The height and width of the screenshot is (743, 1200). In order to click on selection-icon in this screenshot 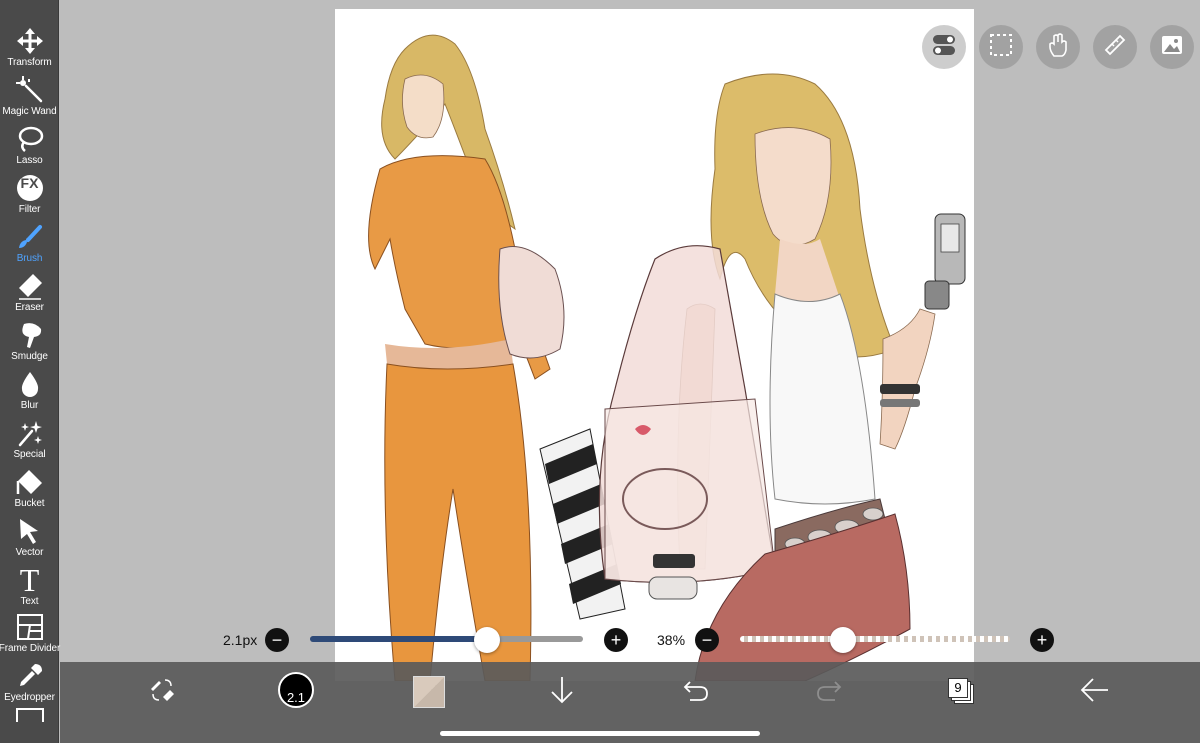, I will do `click(1001, 47)`.